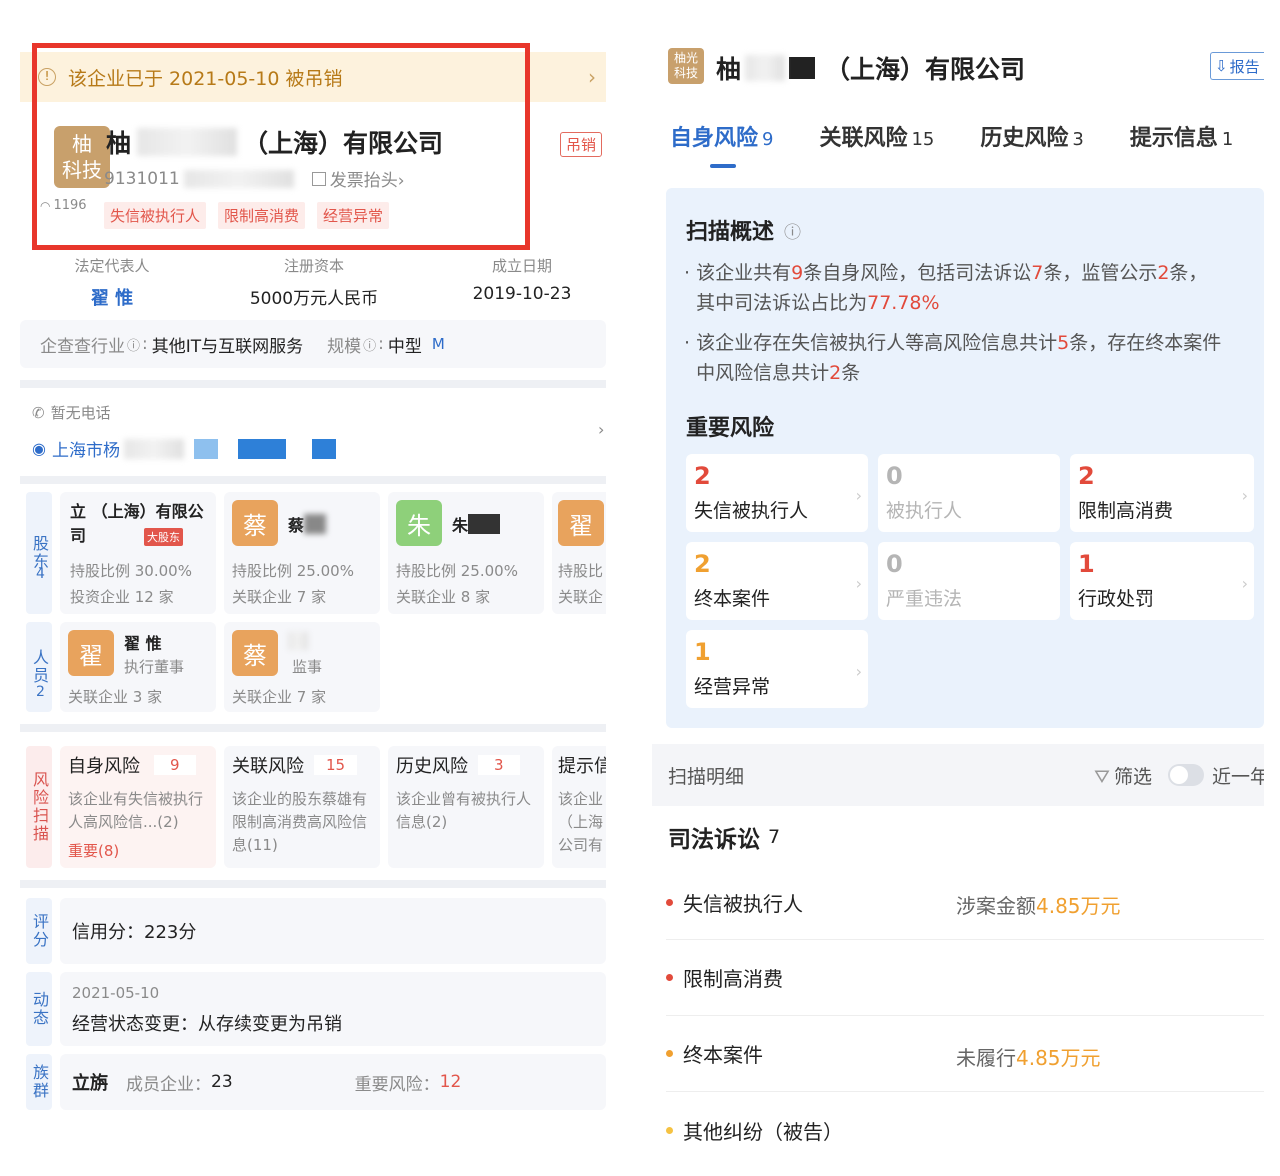 The image size is (1280, 1176). Describe the element at coordinates (965, 1130) in the screenshot. I see `list-item: 其他纠纷（被告）` at that location.